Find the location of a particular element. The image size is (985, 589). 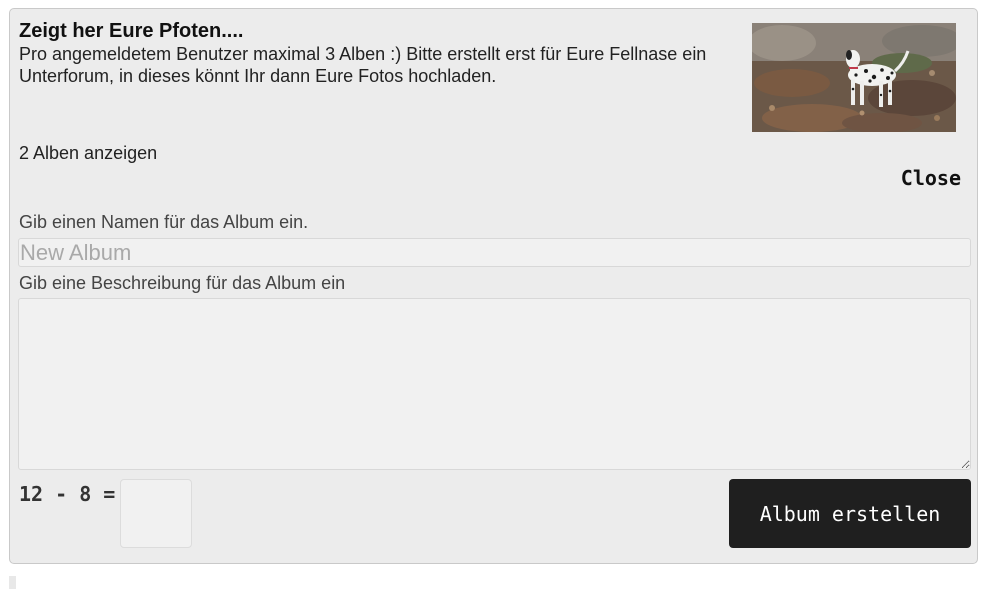

album-description-label: Gib eine Beschreibung für das Album ein is located at coordinates (182, 283).